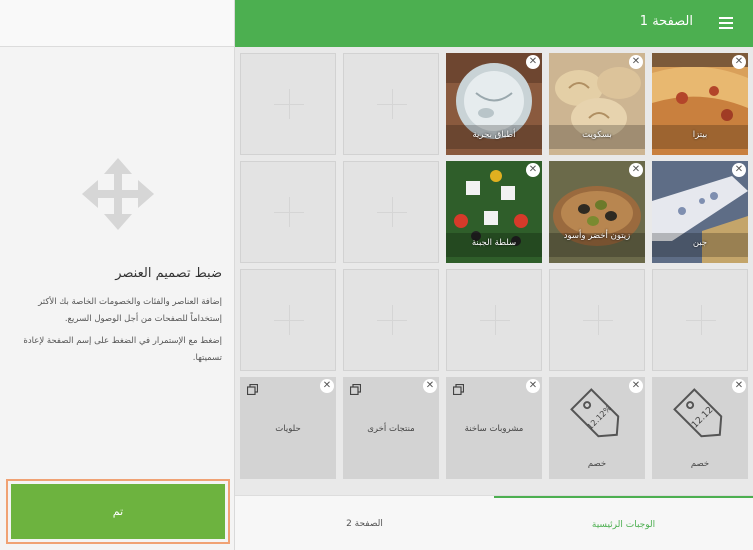 The image size is (753, 550). Describe the element at coordinates (700, 135) in the screenshot. I see `tile-label: بيتزا` at that location.